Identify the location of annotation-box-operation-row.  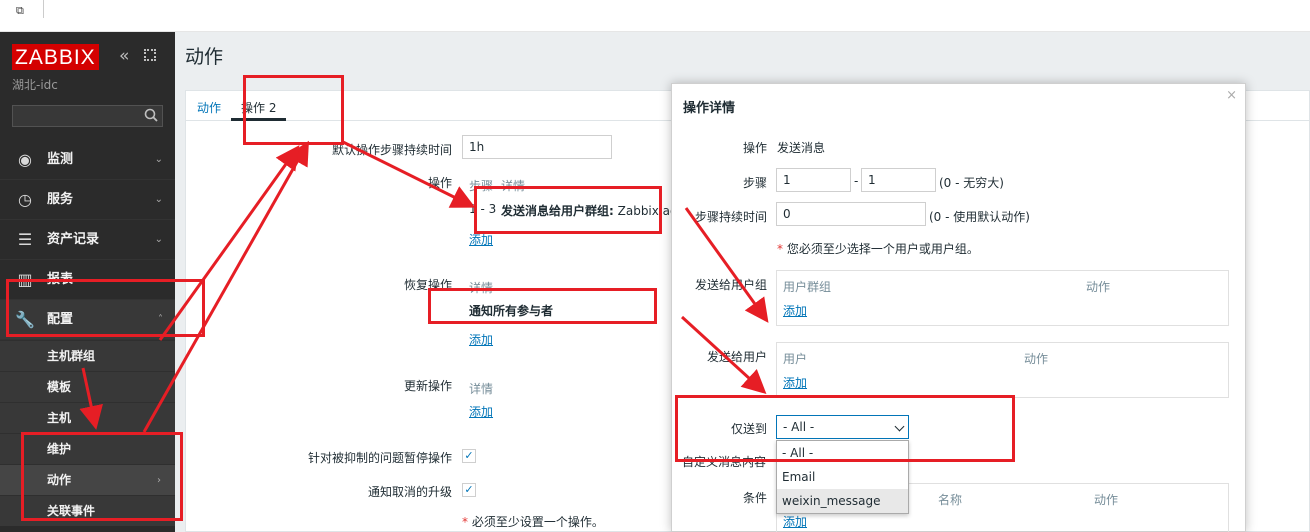
(568, 210).